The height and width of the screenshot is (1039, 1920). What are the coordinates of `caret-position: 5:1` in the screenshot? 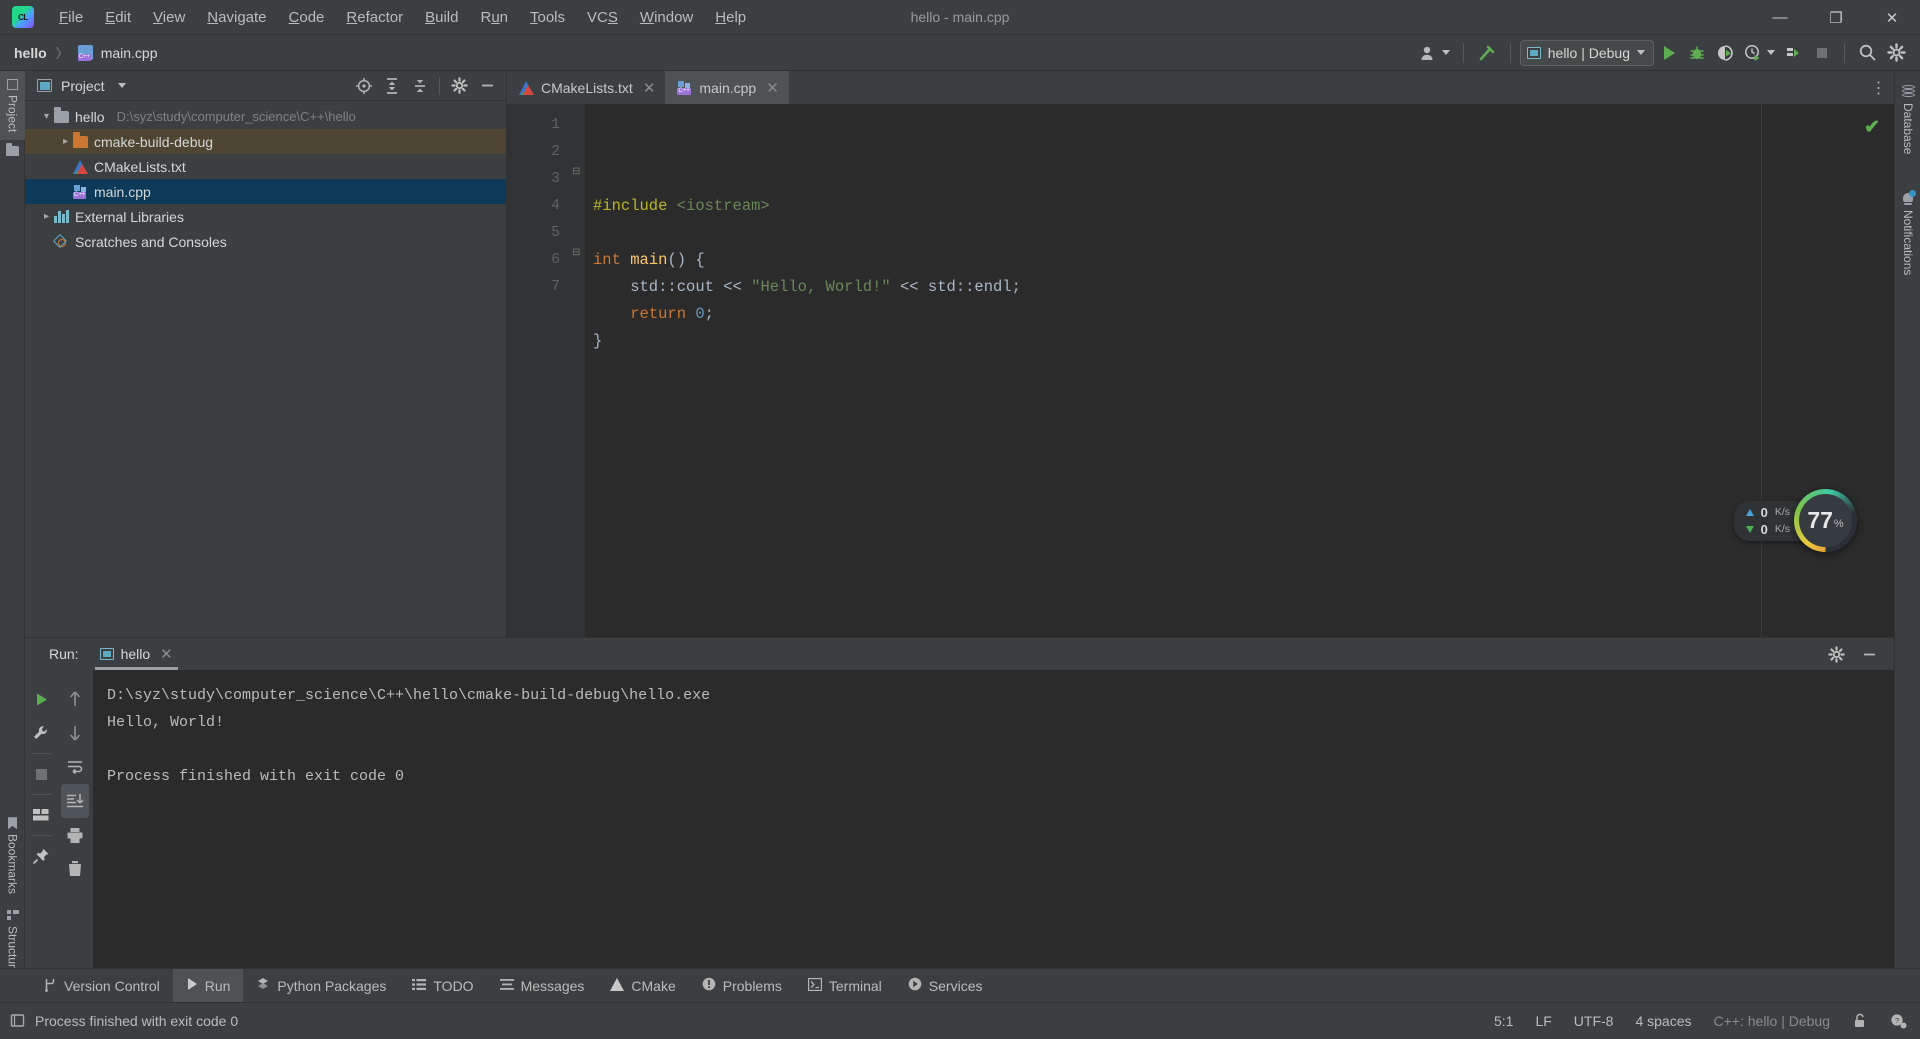 It's located at (1503, 1021).